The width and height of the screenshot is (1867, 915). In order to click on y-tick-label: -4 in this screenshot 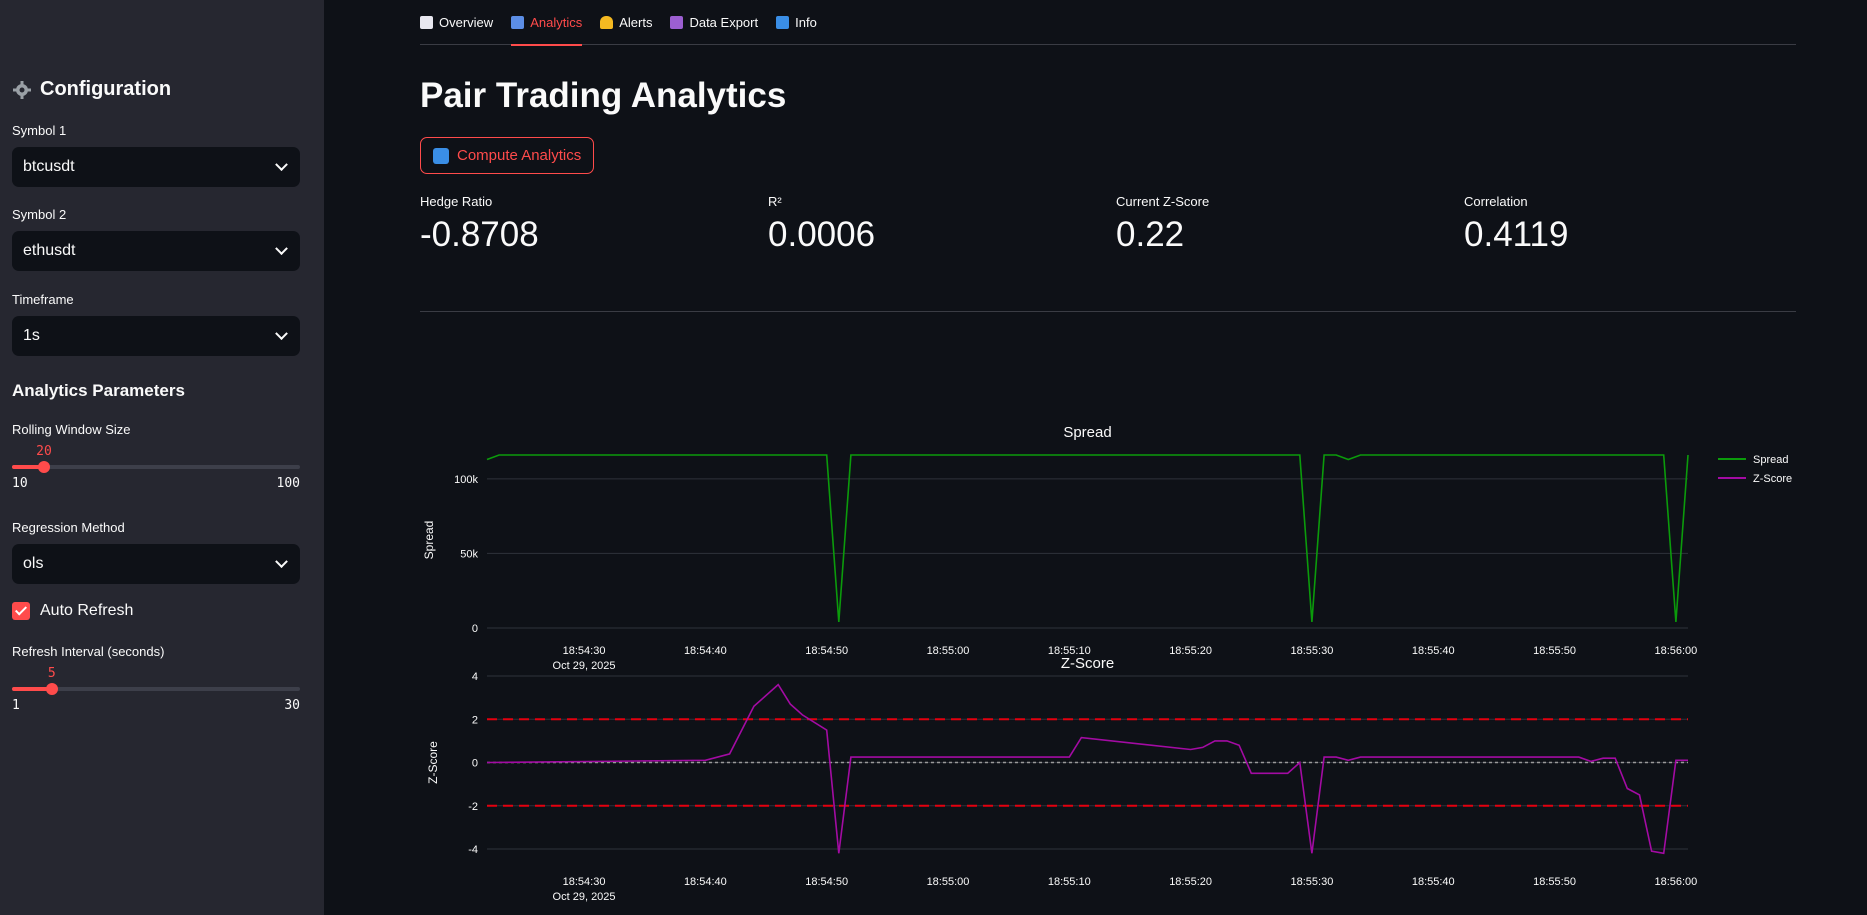, I will do `click(473, 850)`.